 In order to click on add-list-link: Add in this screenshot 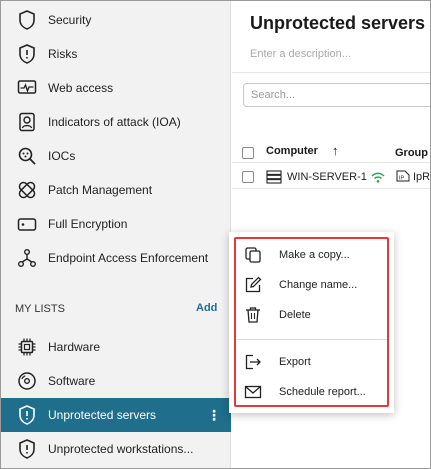, I will do `click(206, 308)`.